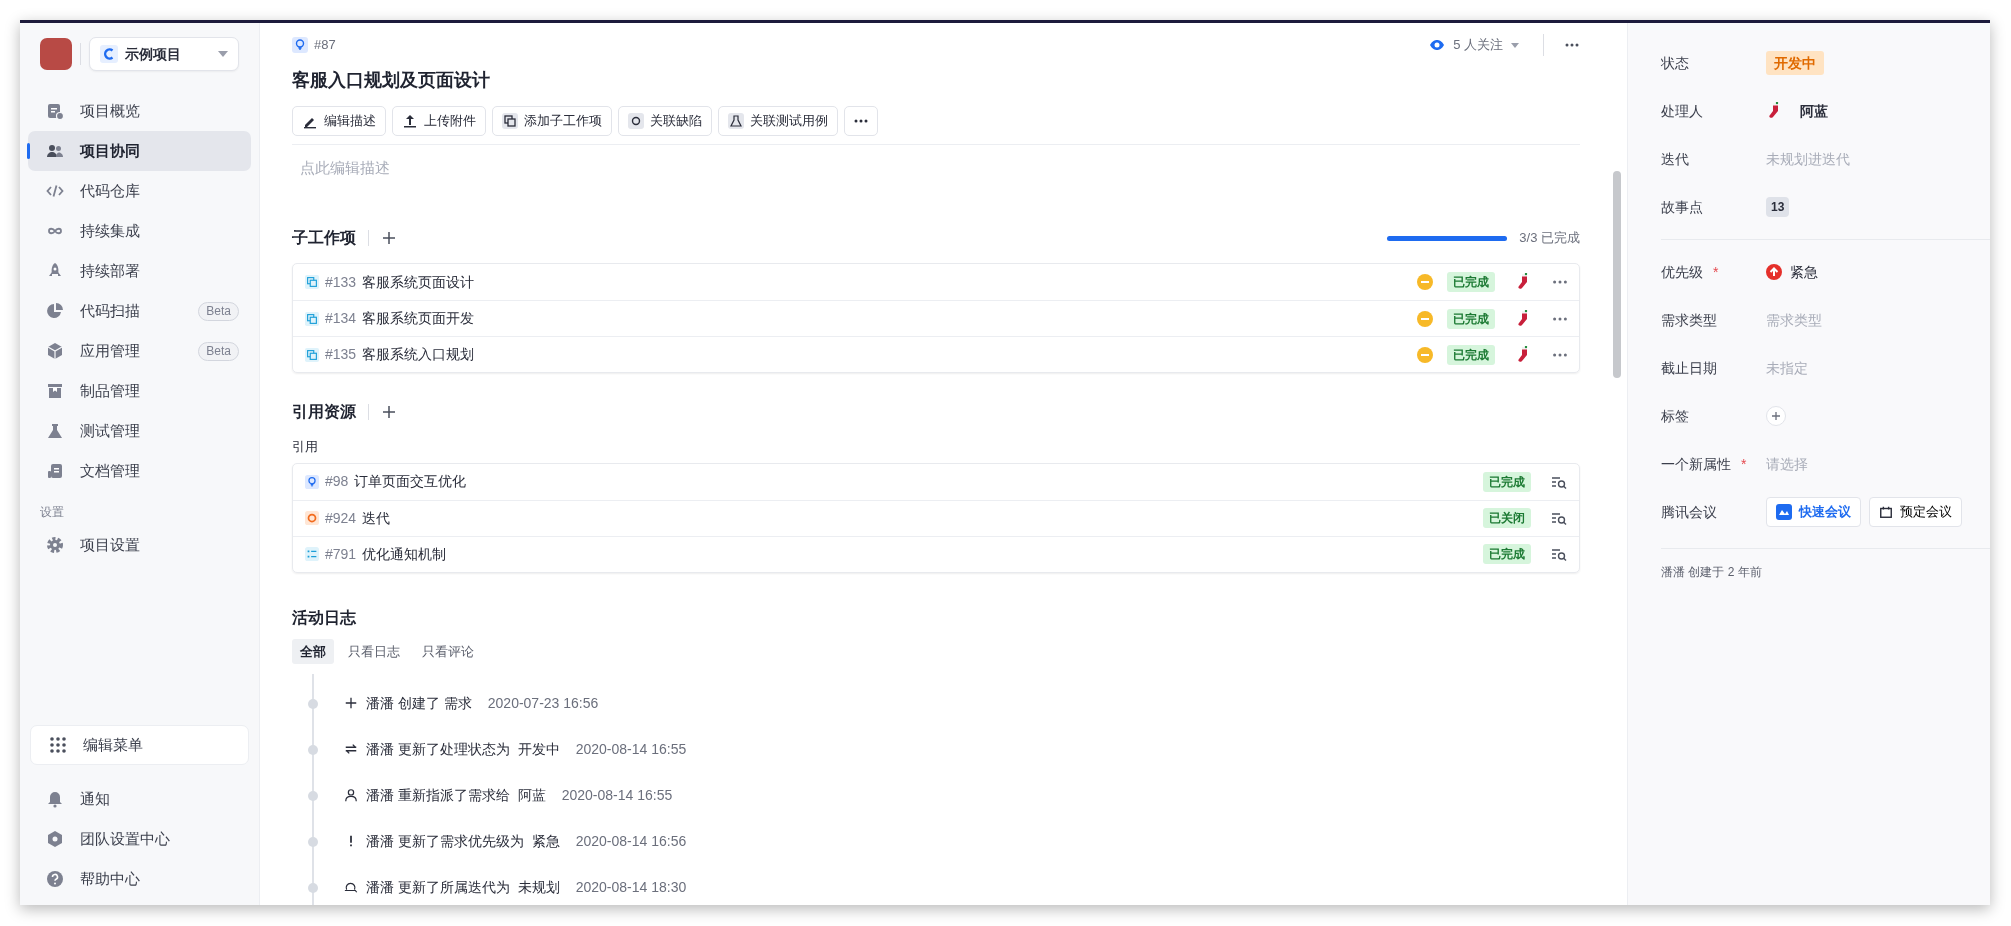 The width and height of the screenshot is (2011, 926). I want to click on item-id: #791, so click(341, 554).